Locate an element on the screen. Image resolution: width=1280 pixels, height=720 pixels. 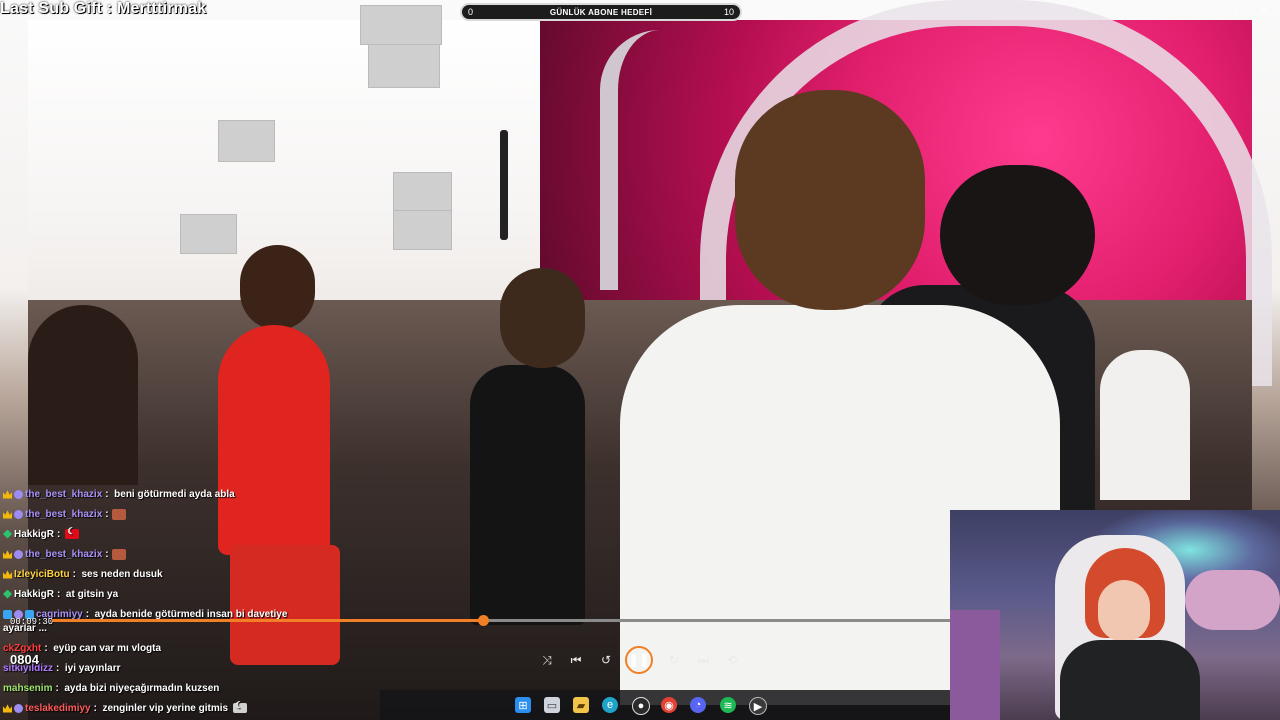
previous-icon: ⏮ is located at coordinates (576, 659).